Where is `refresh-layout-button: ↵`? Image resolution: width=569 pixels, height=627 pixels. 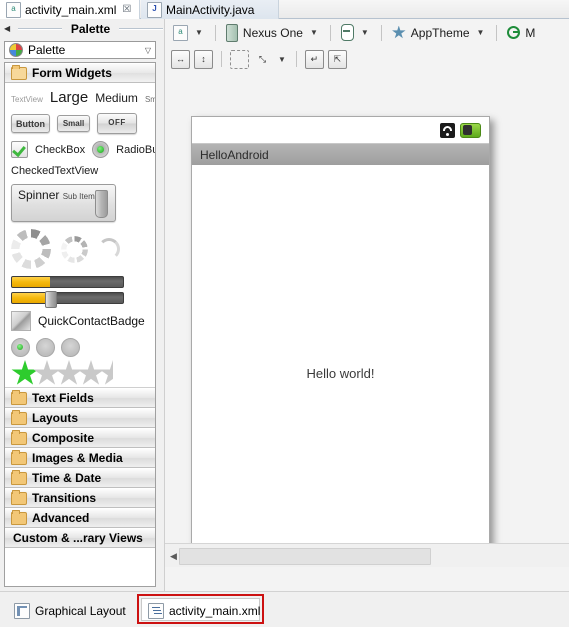
refresh-layout-button: ↵ is located at coordinates (314, 59).